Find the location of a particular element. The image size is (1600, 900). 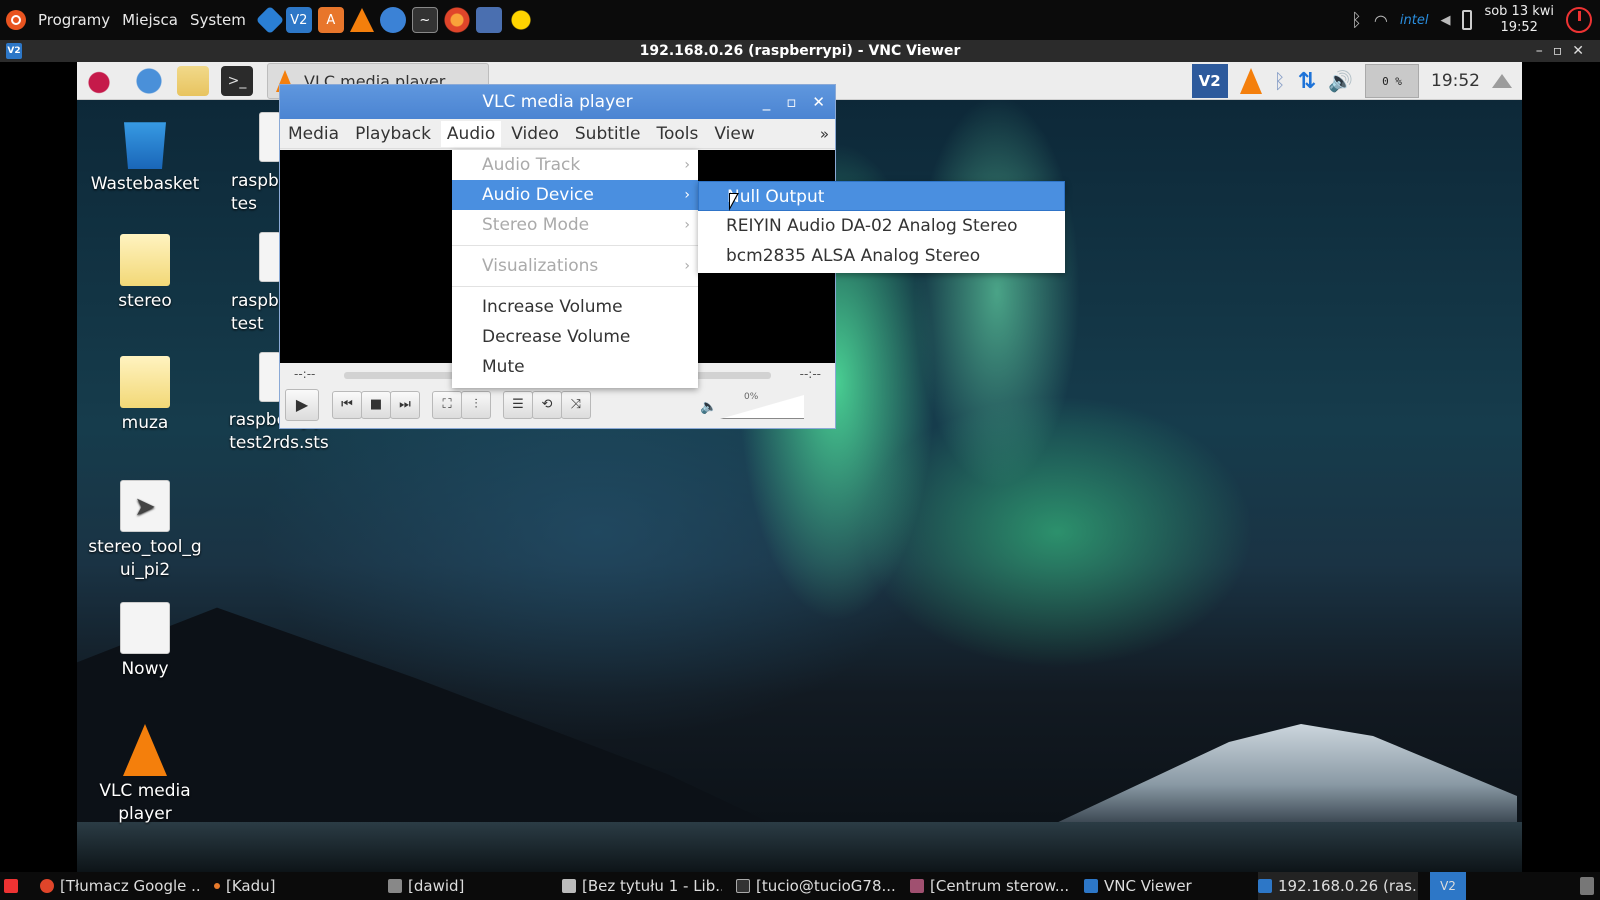

vnc-letterbox-left is located at coordinates (38, 467).